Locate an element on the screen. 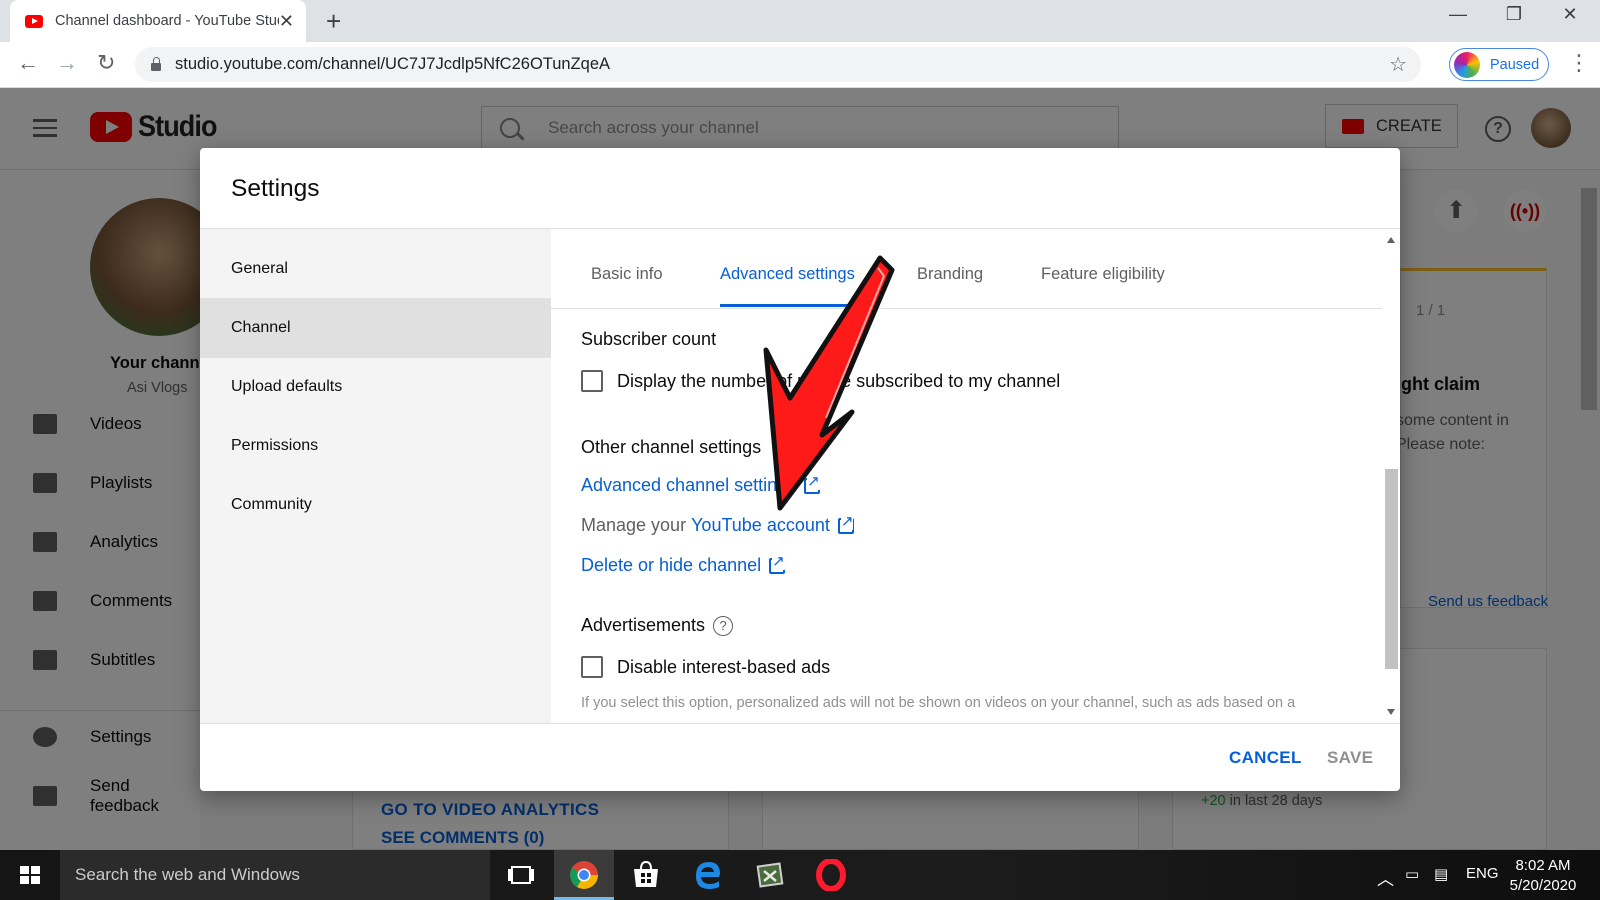 The width and height of the screenshot is (1600, 900). show-hidden-icons: ︿ is located at coordinates (1385, 877).